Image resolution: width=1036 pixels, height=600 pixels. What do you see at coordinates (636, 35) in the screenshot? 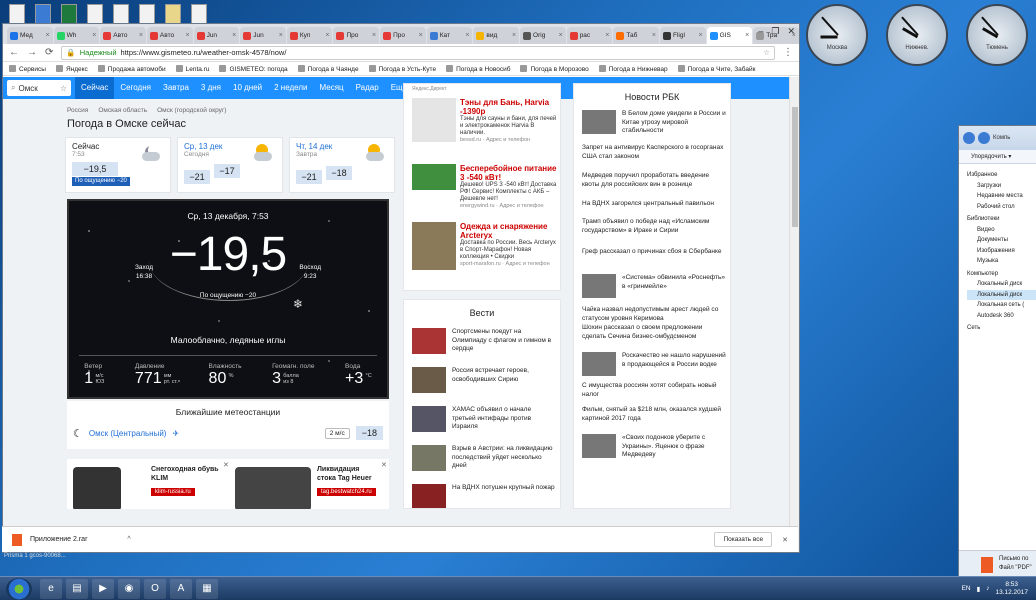
I see `browser-tab: Таб ×` at bounding box center [636, 35].